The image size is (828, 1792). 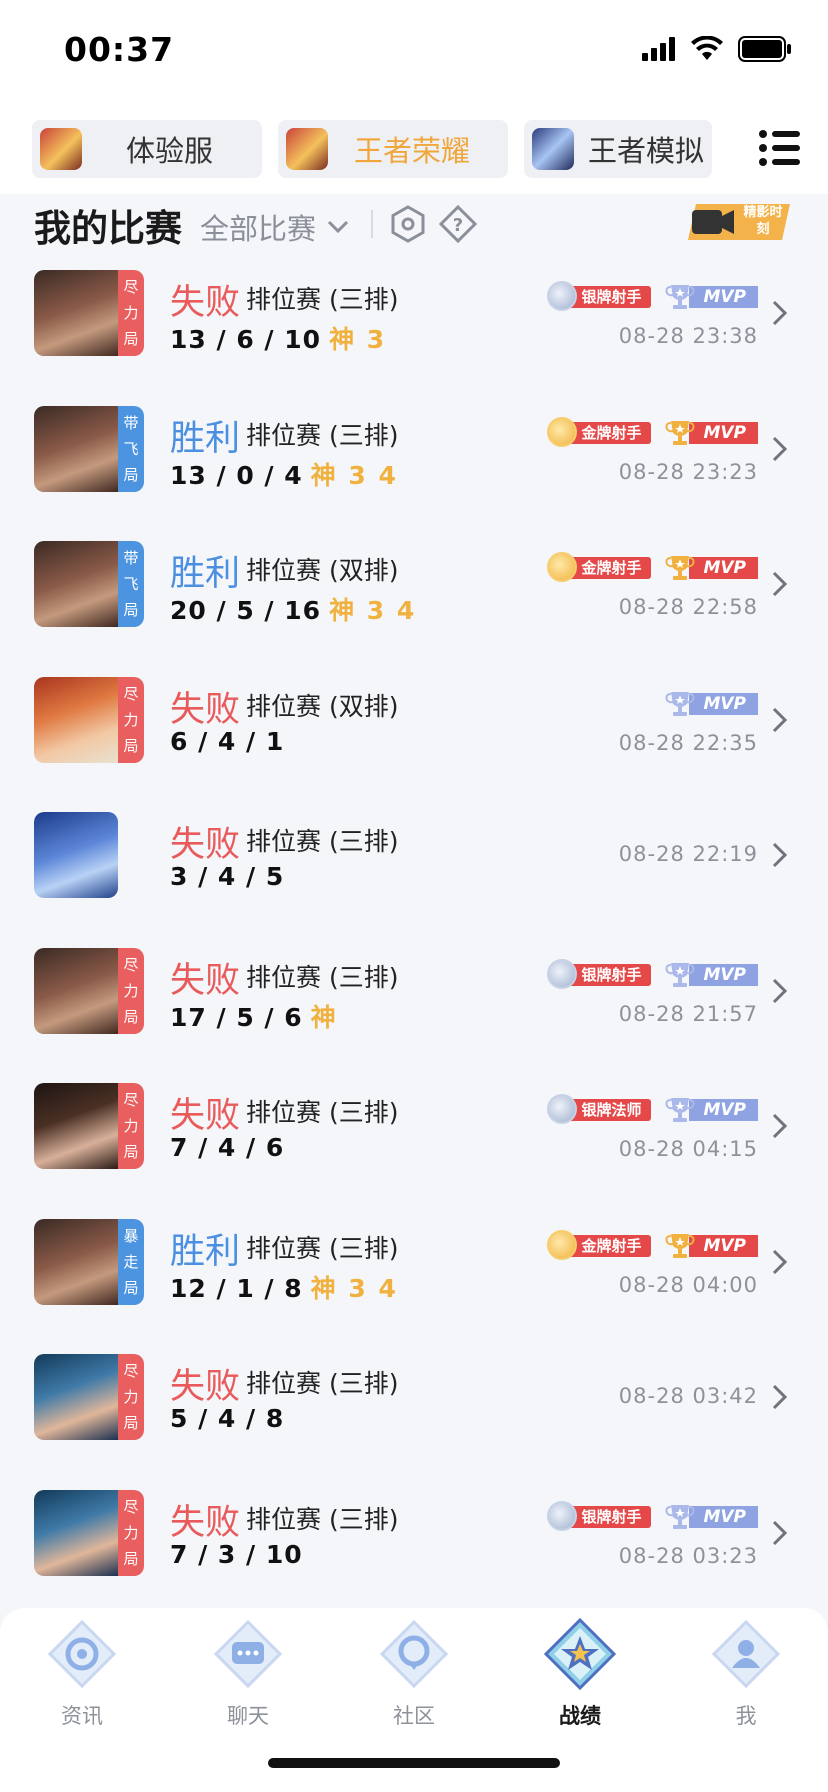 I want to click on medal-badge: 银牌射手, so click(x=599, y=973).